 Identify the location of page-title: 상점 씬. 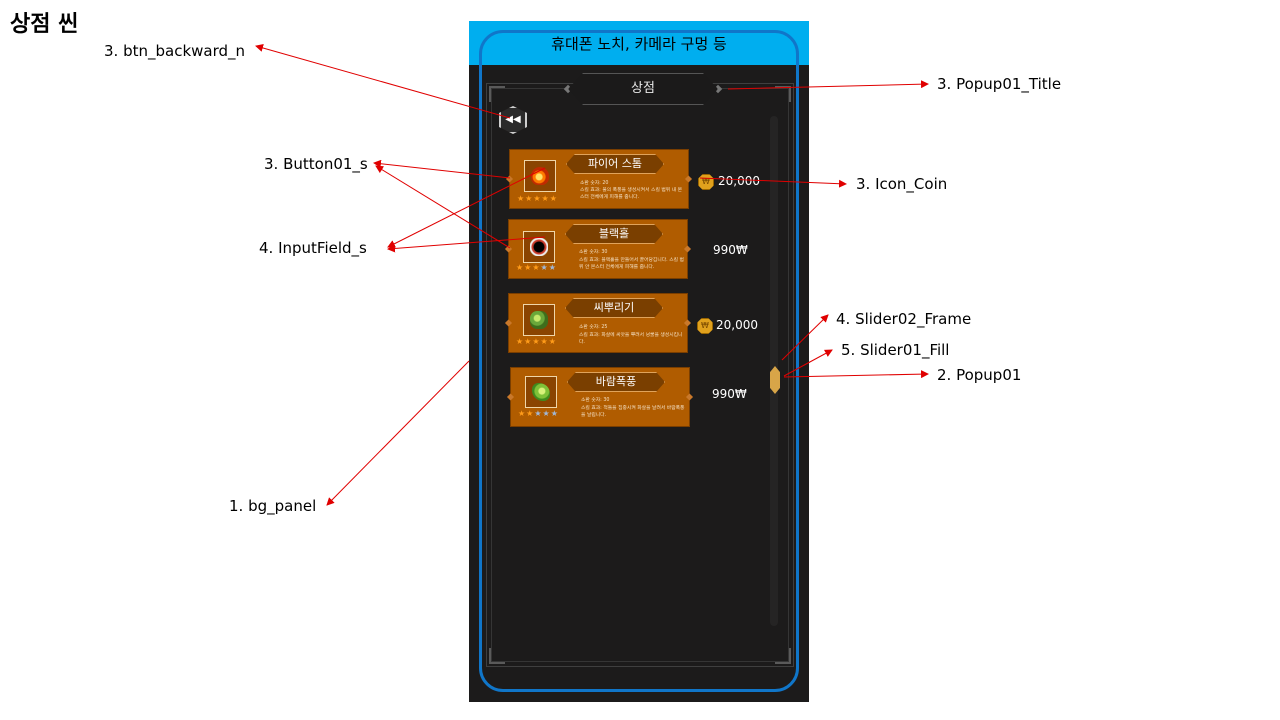
(44, 24).